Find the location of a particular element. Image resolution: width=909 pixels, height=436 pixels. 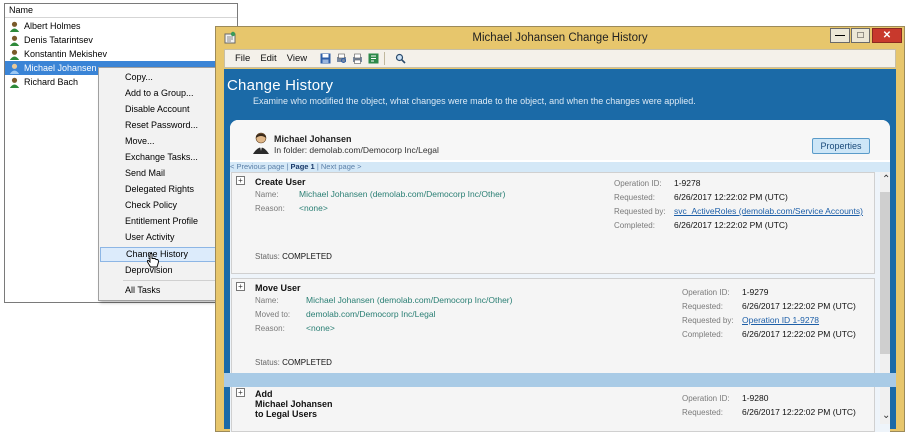

scrollbar-thumb is located at coordinates (885, 273).